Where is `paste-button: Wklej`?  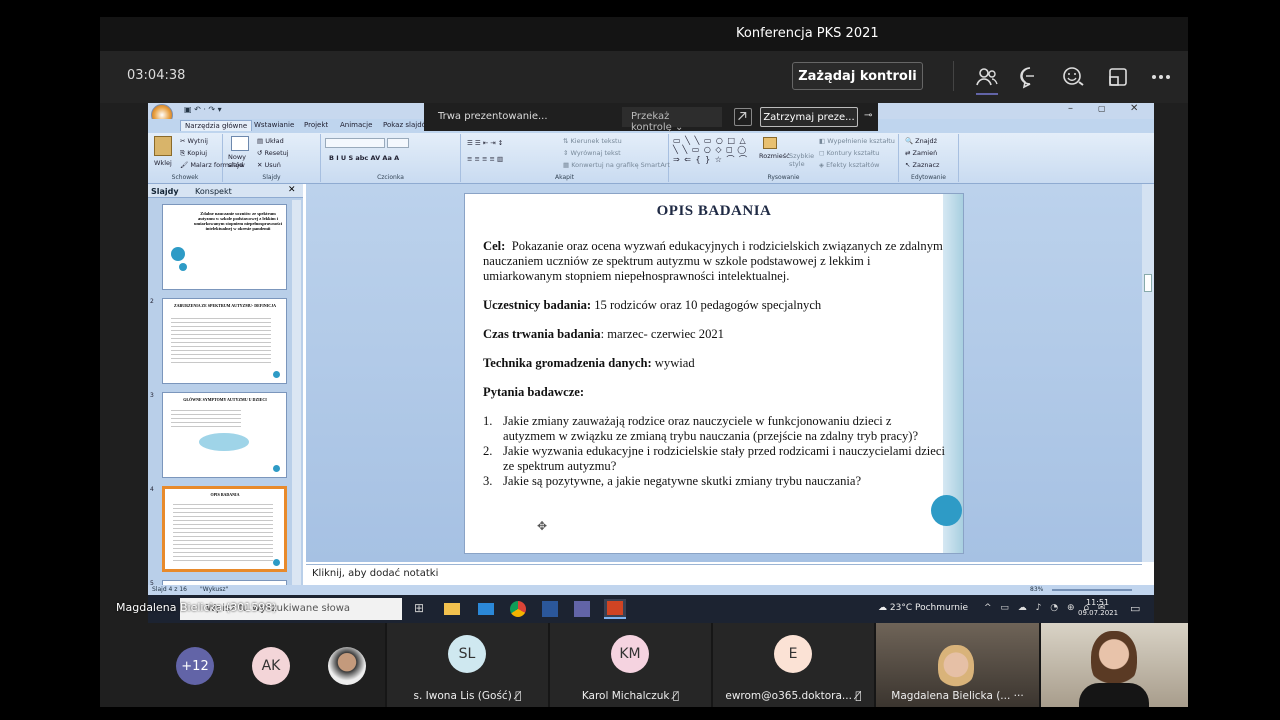
paste-button: Wklej is located at coordinates (163, 163).